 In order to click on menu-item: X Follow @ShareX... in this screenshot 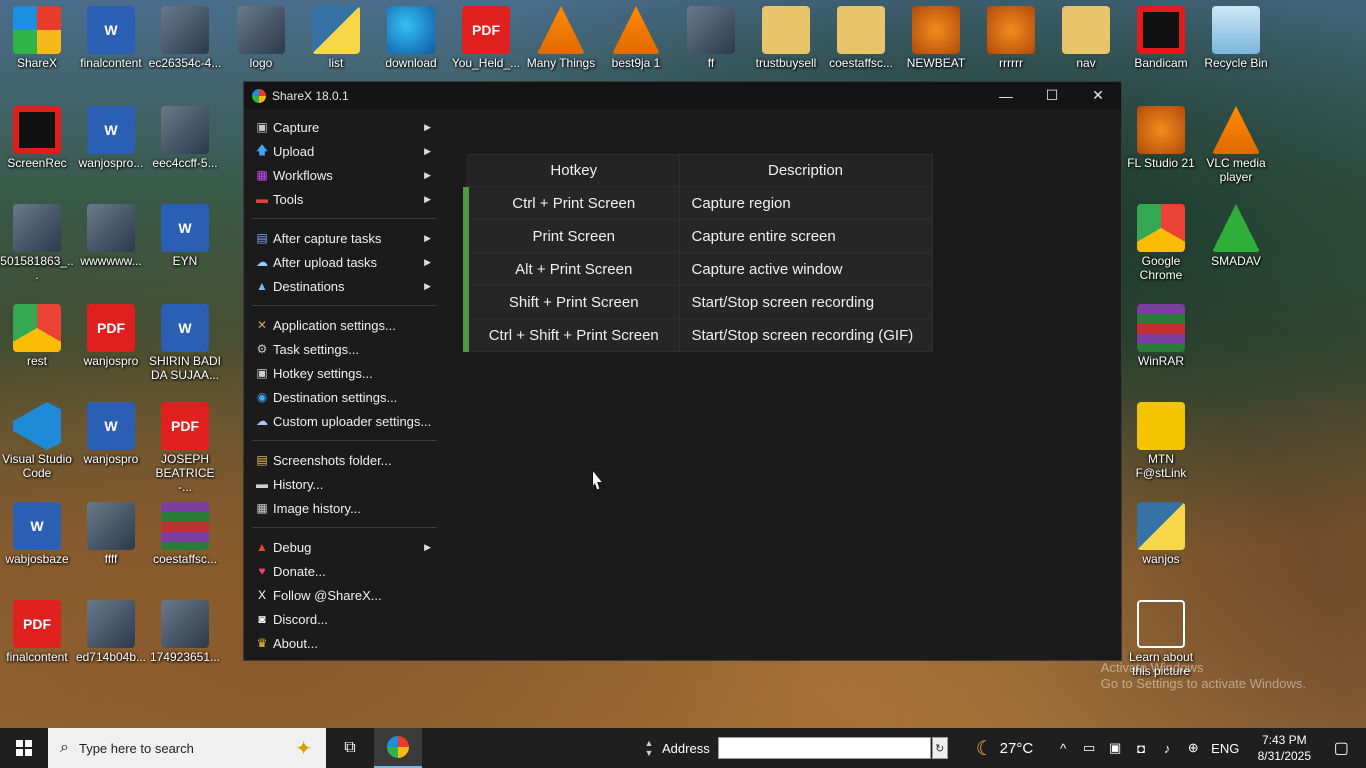, I will do `click(340, 595)`.